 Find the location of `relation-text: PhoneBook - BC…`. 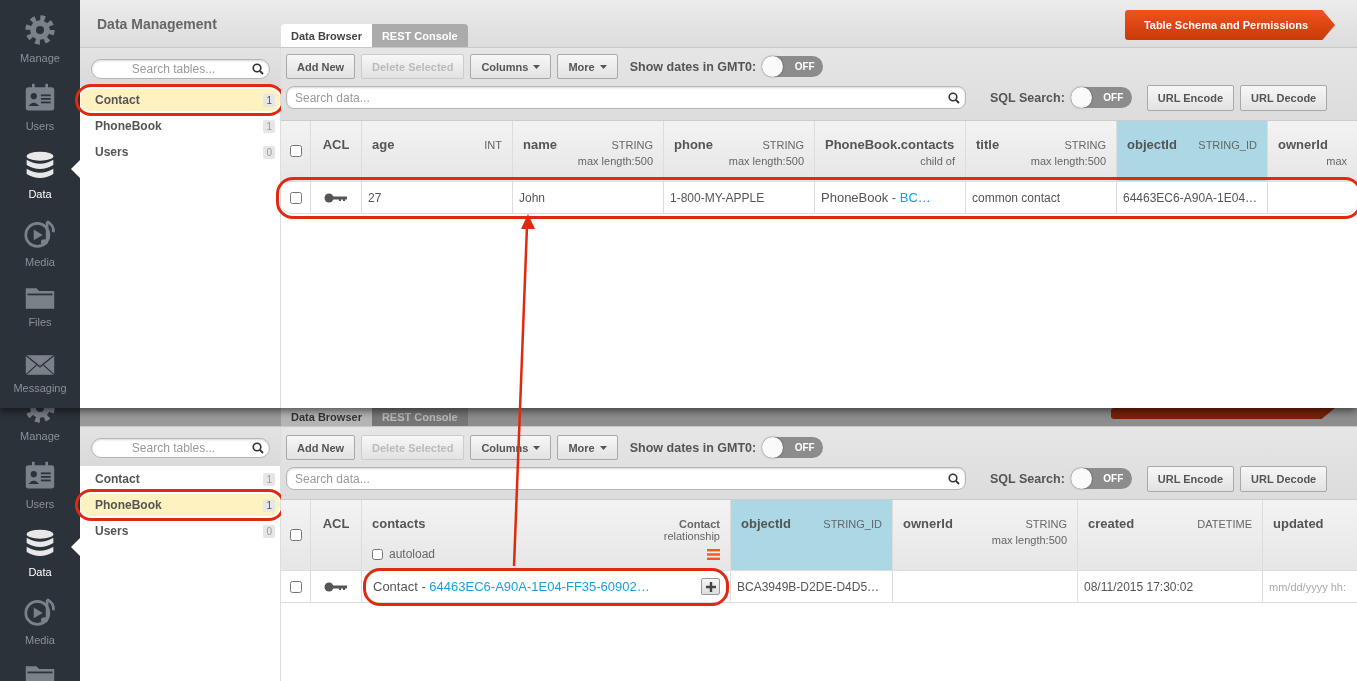

relation-text: PhoneBook - BC… is located at coordinates (876, 197).